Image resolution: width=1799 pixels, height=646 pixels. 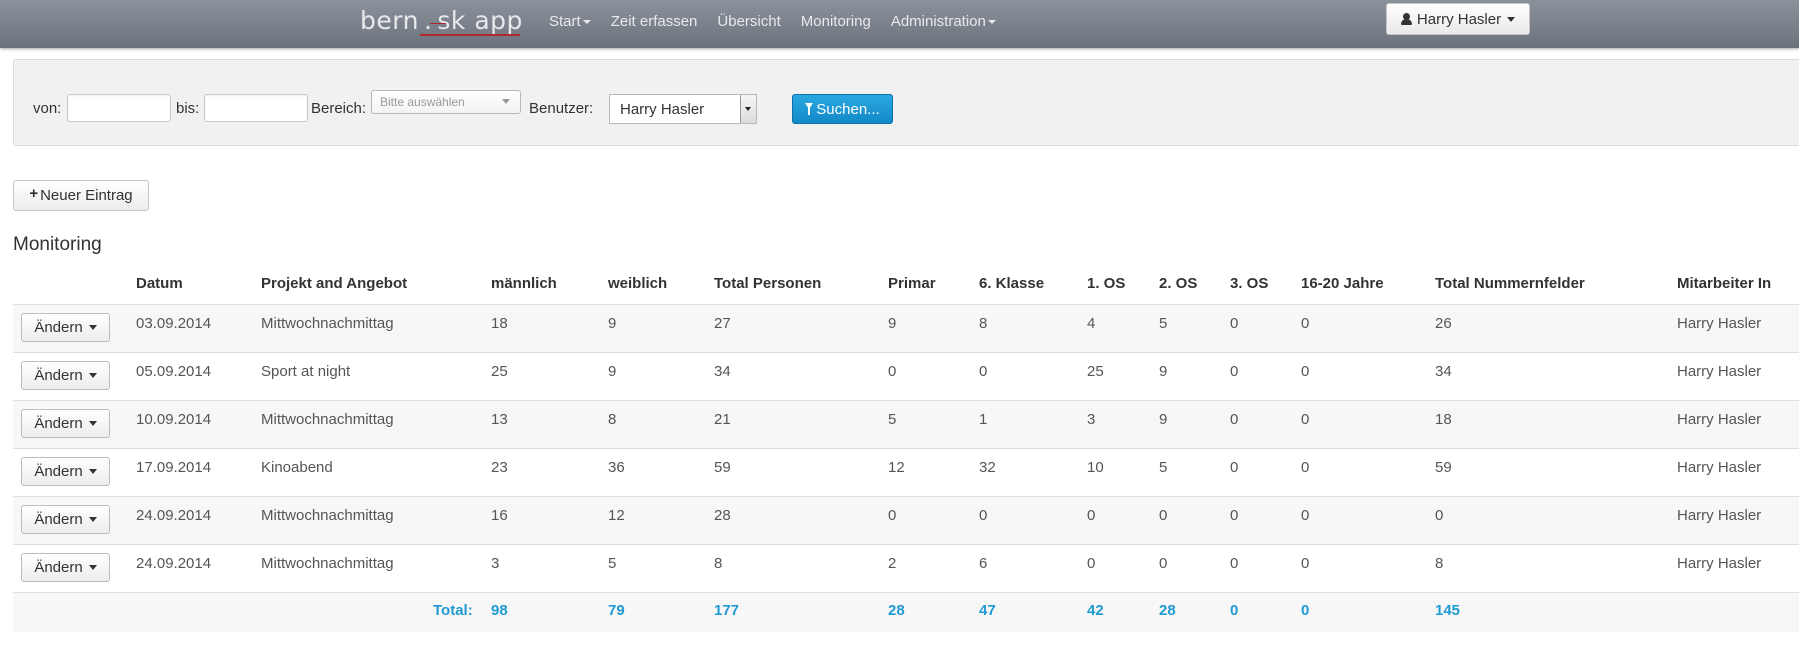 I want to click on nav-uebersicht: Übersicht, so click(x=748, y=21).